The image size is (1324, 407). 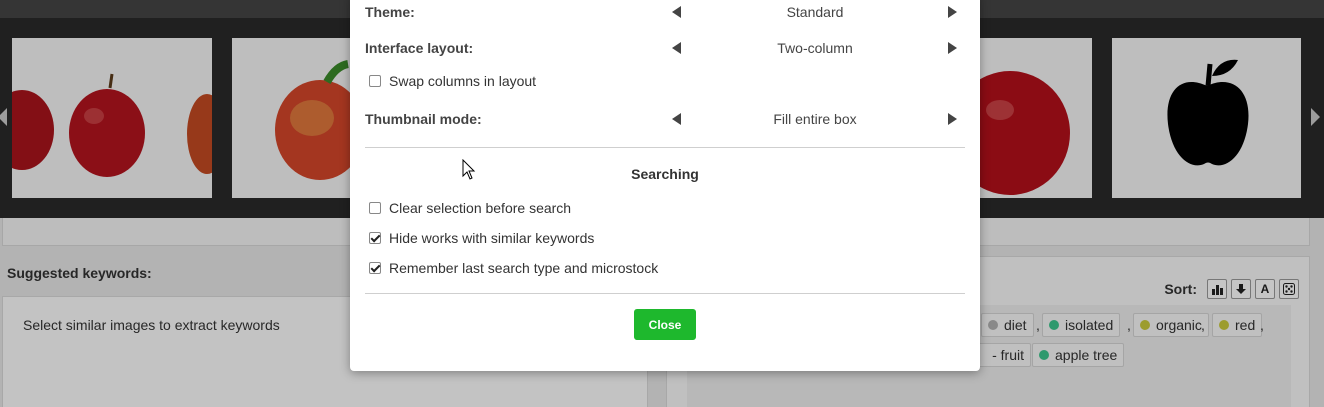 What do you see at coordinates (665, 324) in the screenshot?
I see `close-button: Close` at bounding box center [665, 324].